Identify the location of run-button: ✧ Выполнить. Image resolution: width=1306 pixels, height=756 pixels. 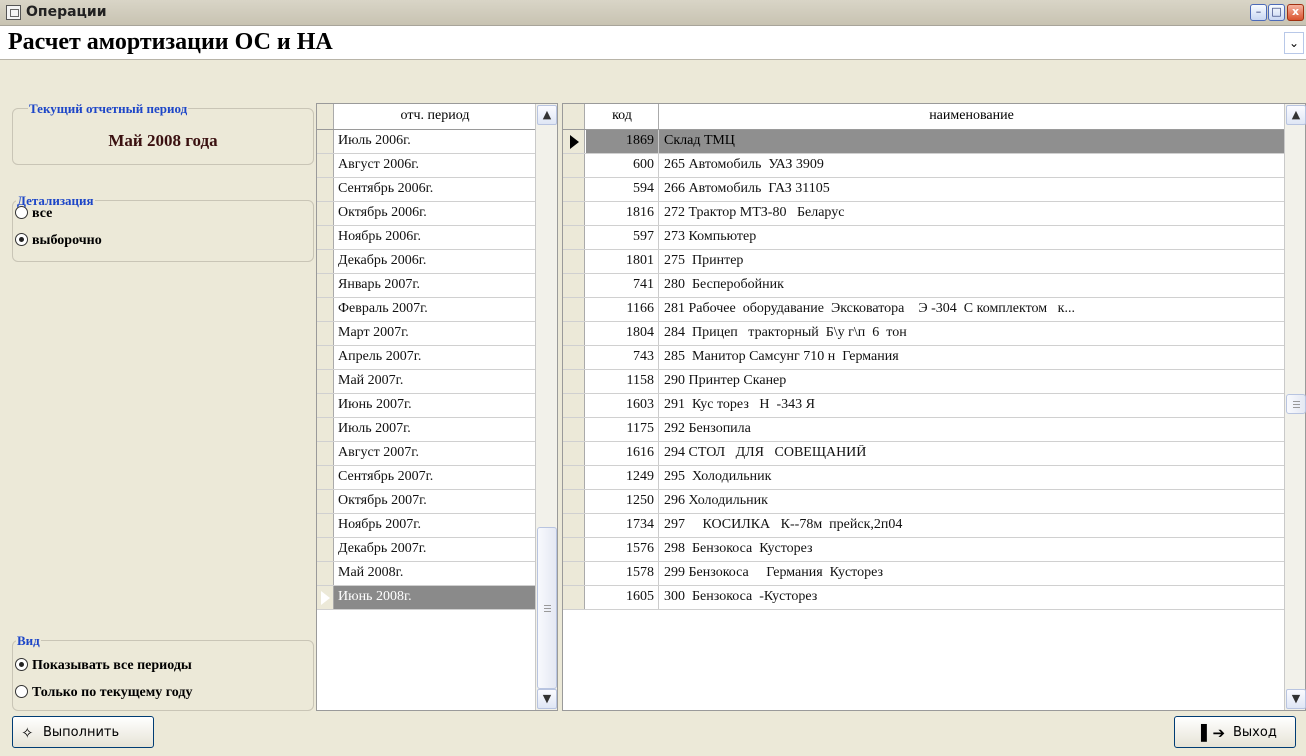
(83, 732).